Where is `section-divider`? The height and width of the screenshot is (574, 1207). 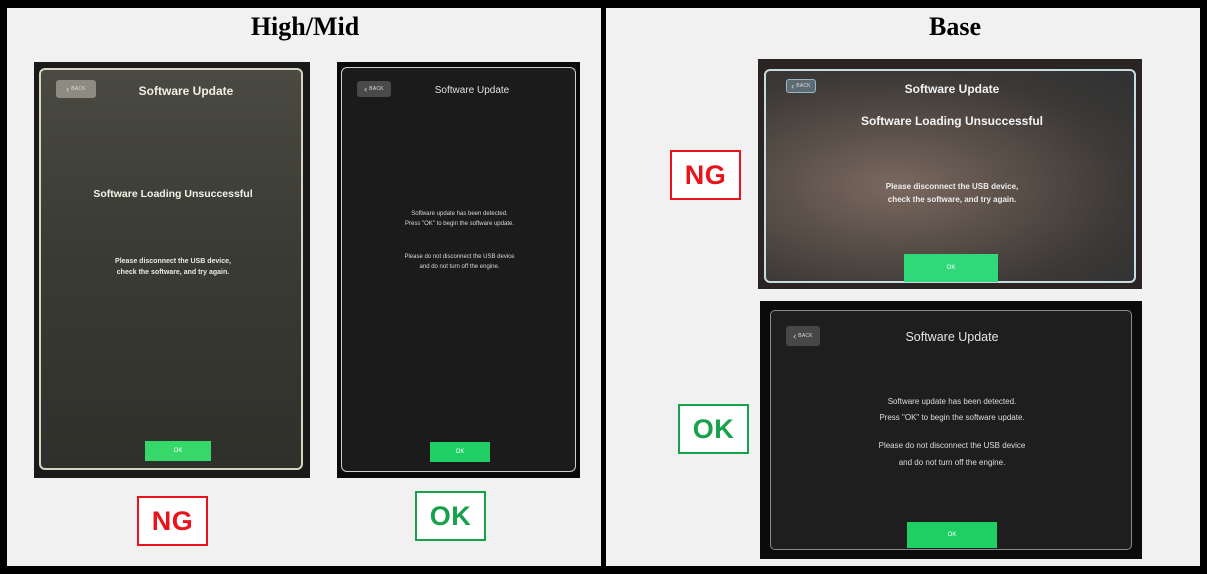
section-divider is located at coordinates (603, 287).